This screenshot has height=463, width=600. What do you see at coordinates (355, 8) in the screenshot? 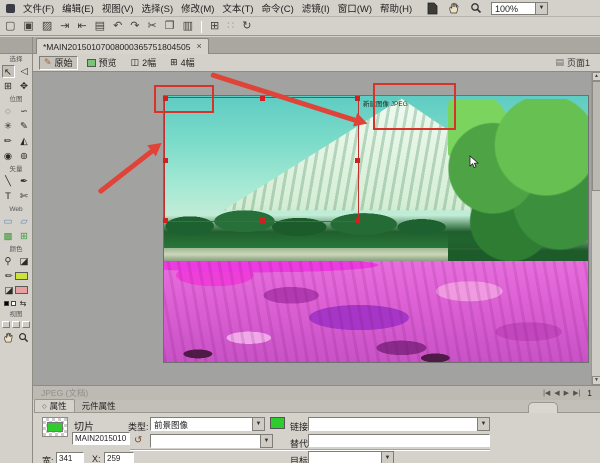
I see `menu-window: 窗口(W)` at bounding box center [355, 8].